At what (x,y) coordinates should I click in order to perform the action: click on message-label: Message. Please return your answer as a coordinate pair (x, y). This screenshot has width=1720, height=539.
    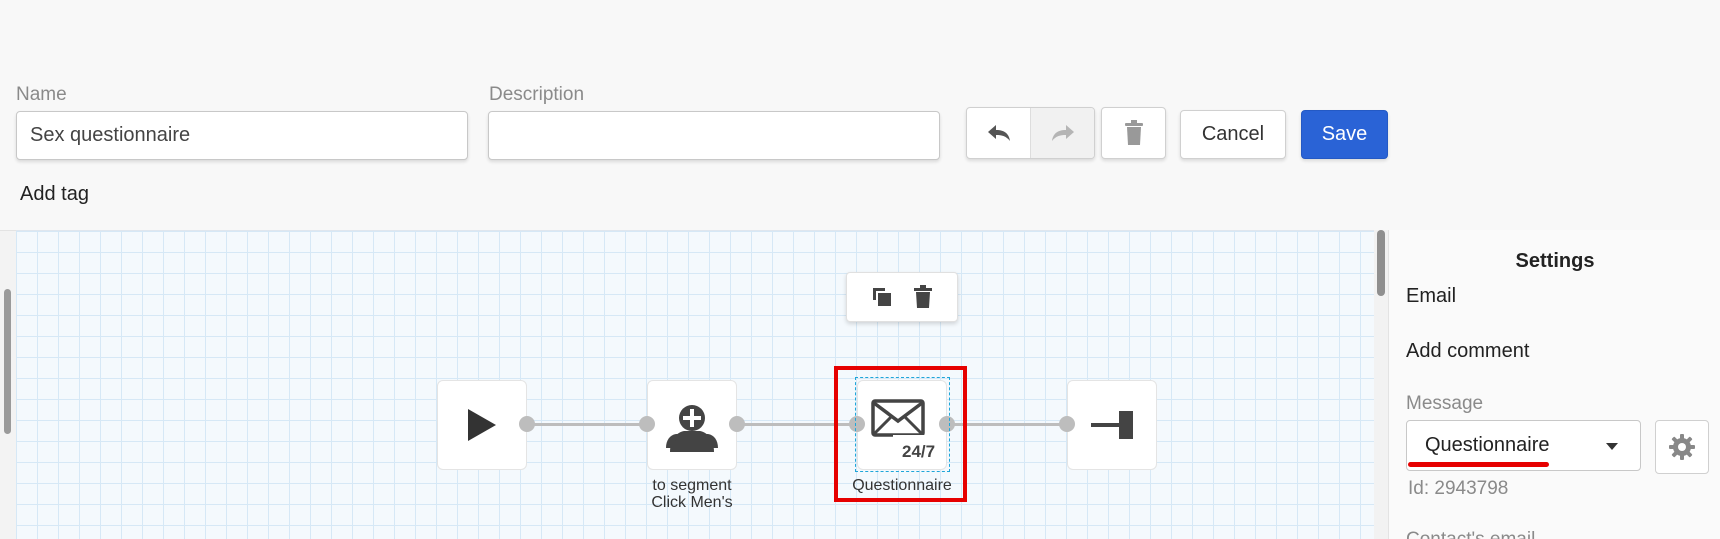
    Looking at the image, I should click on (1445, 403).